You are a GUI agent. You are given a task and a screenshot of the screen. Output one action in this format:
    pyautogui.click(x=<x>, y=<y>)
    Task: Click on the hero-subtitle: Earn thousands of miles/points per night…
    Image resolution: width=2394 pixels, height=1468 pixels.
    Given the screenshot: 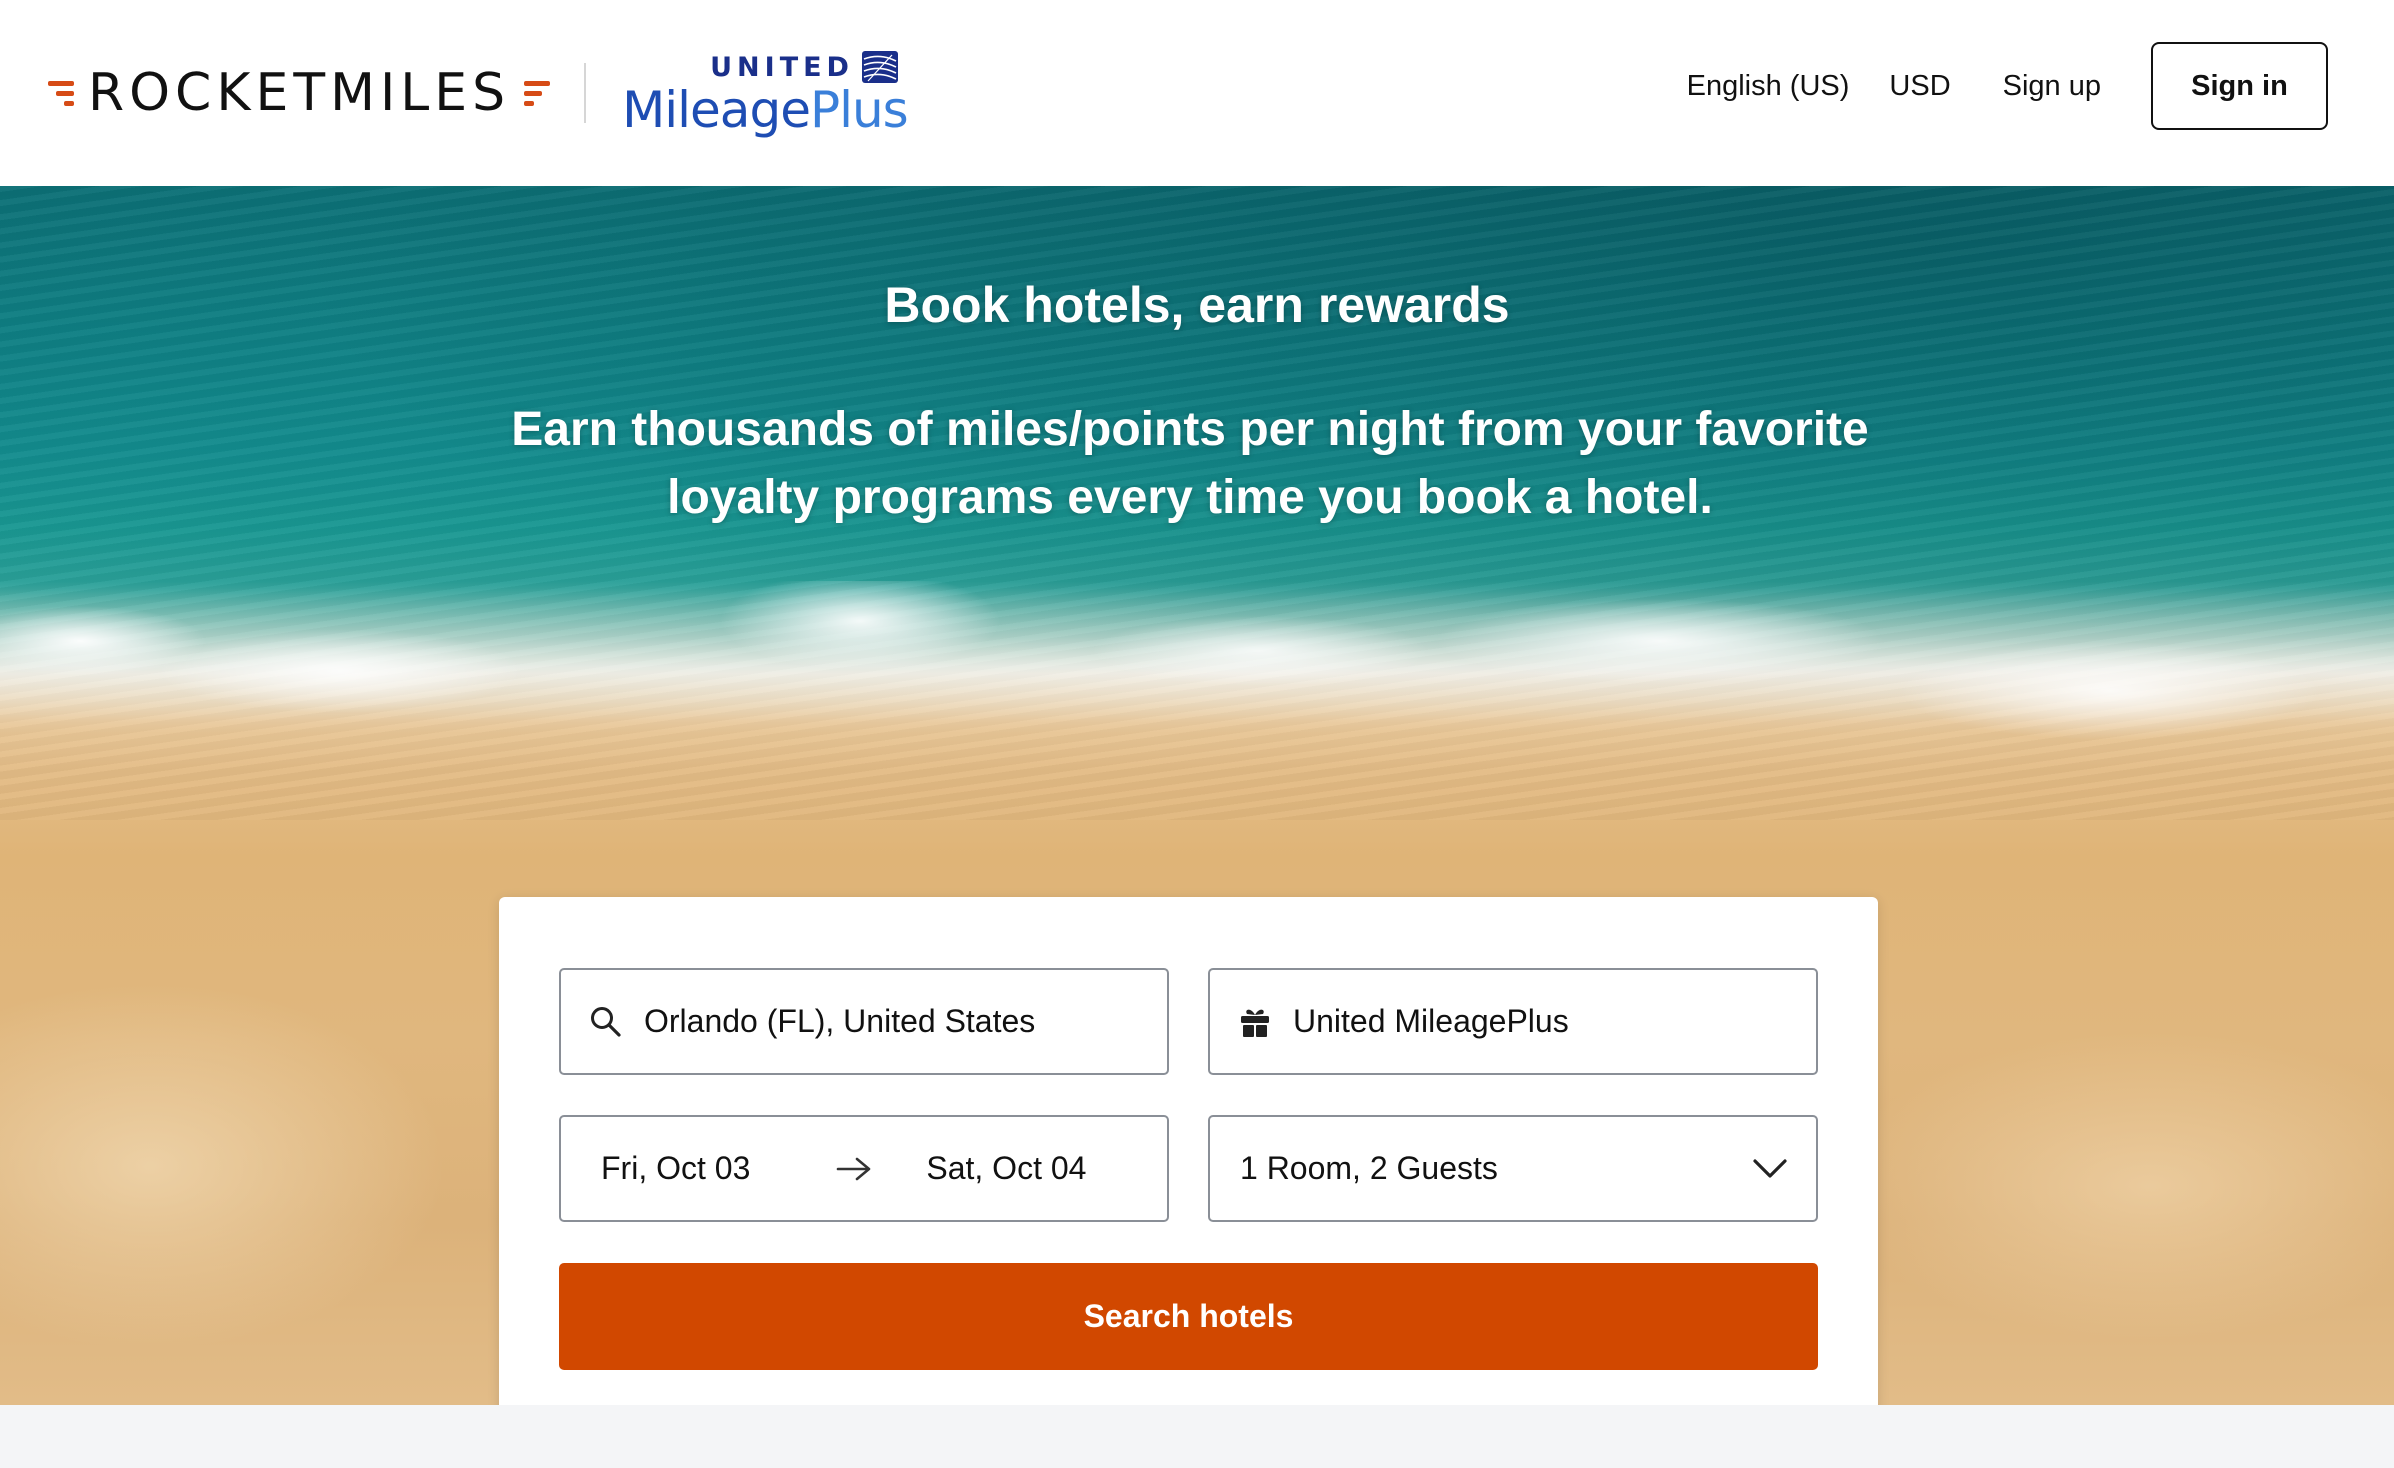 What is the action you would take?
    pyautogui.click(x=1190, y=463)
    